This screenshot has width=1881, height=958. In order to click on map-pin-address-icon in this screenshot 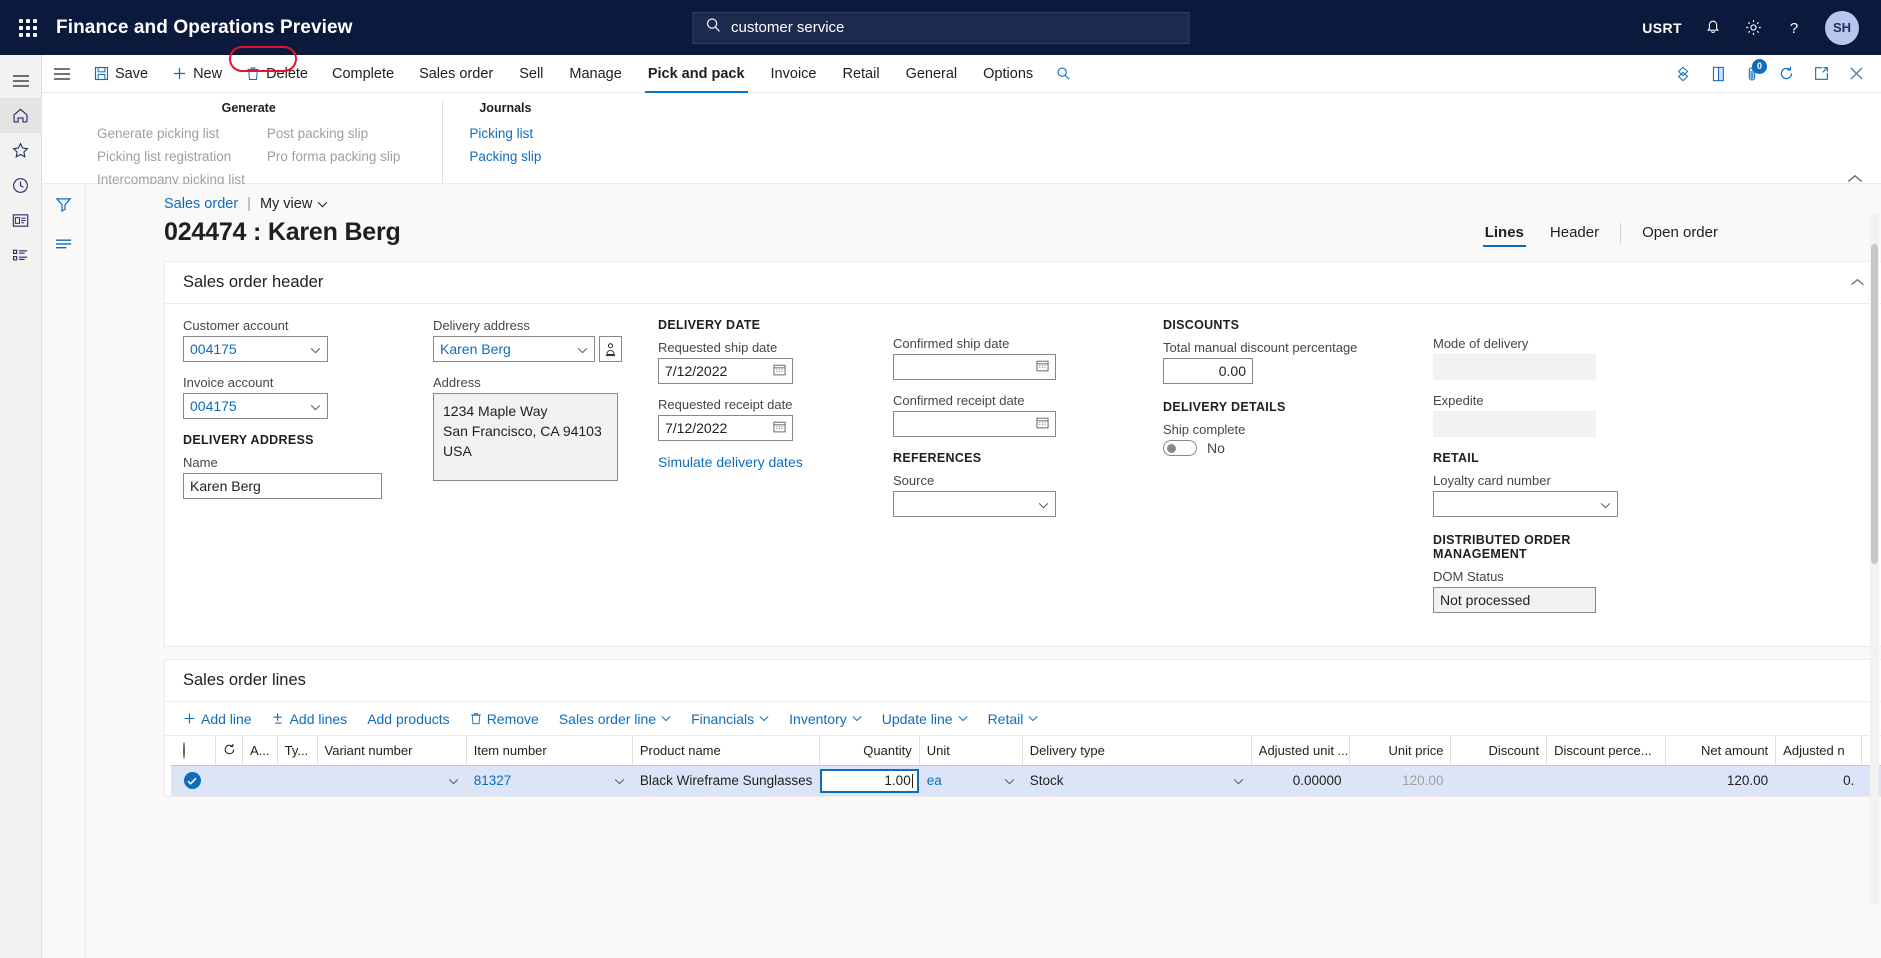, I will do `click(610, 349)`.